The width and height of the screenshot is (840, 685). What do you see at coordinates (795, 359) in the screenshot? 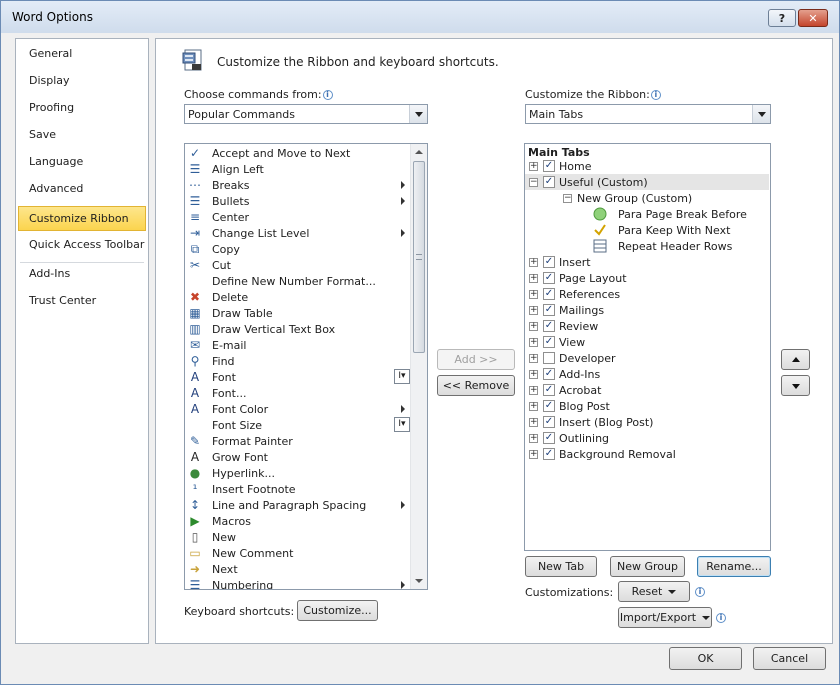
I see `move-up-button` at bounding box center [795, 359].